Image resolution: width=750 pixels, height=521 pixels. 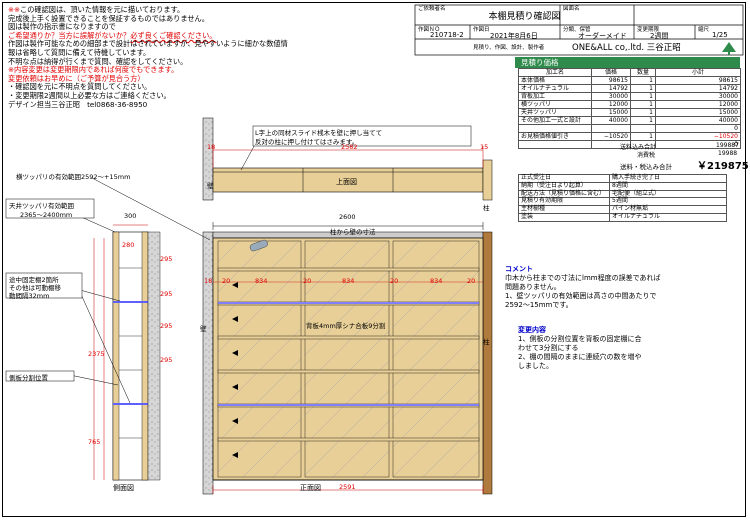 What do you see at coordinates (208, 281) in the screenshot?
I see `dim-18-front: 18` at bounding box center [208, 281].